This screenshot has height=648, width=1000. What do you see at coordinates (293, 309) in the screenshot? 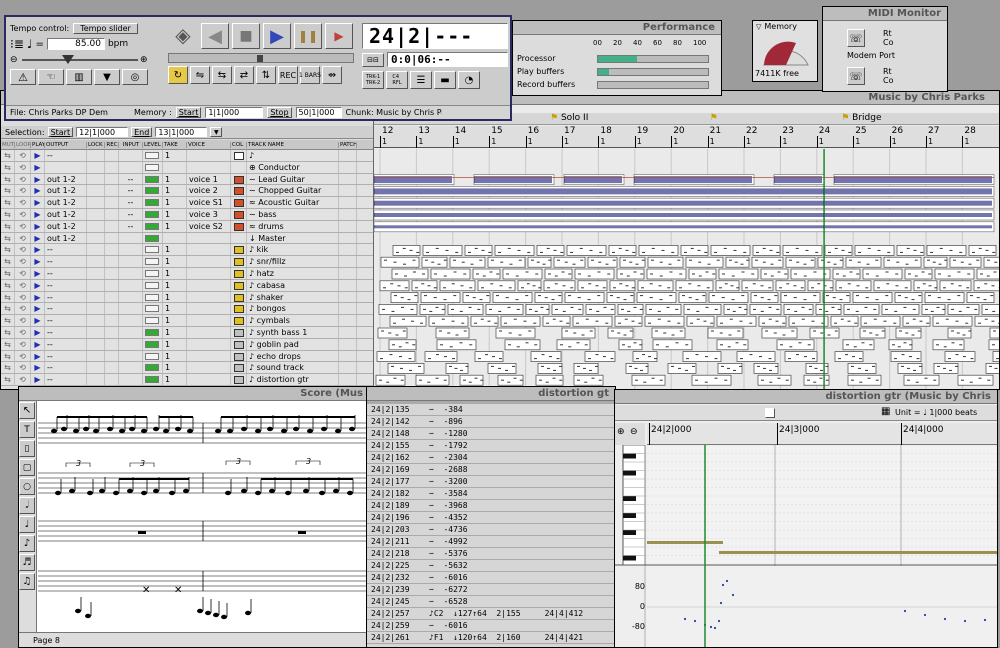
I see `track-name: ♪ bongos` at bounding box center [293, 309].